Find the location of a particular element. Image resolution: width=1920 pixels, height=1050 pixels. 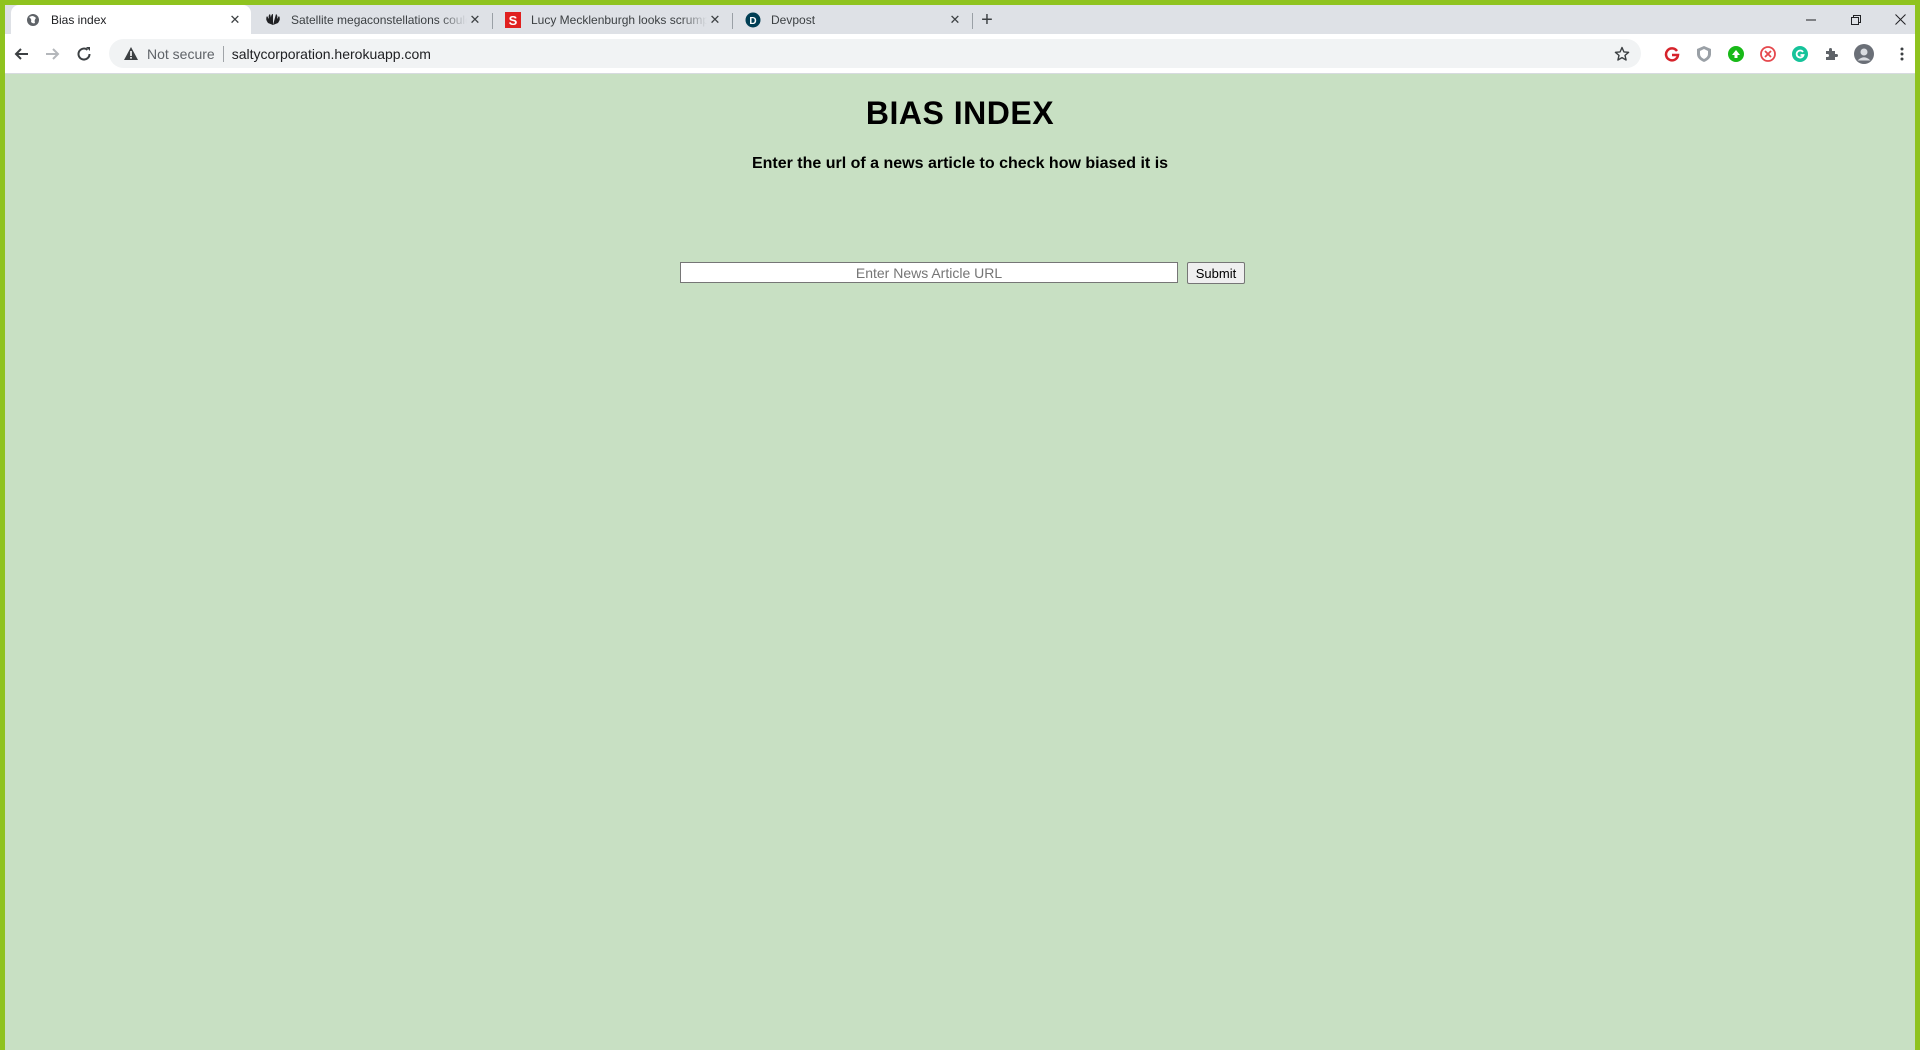

bookmark-star-icon is located at coordinates (1622, 54).